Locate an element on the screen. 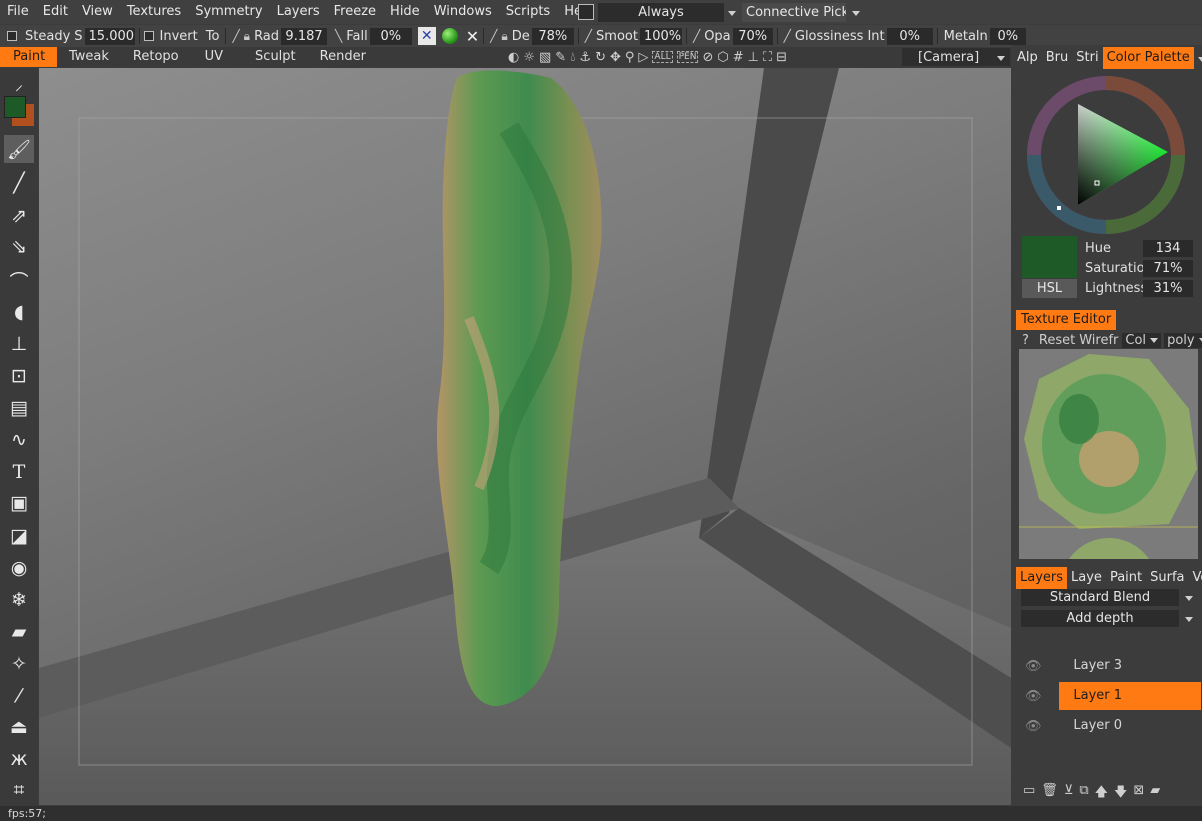 This screenshot has height=821, width=1202. menu-freeze: Freeze is located at coordinates (355, 12).